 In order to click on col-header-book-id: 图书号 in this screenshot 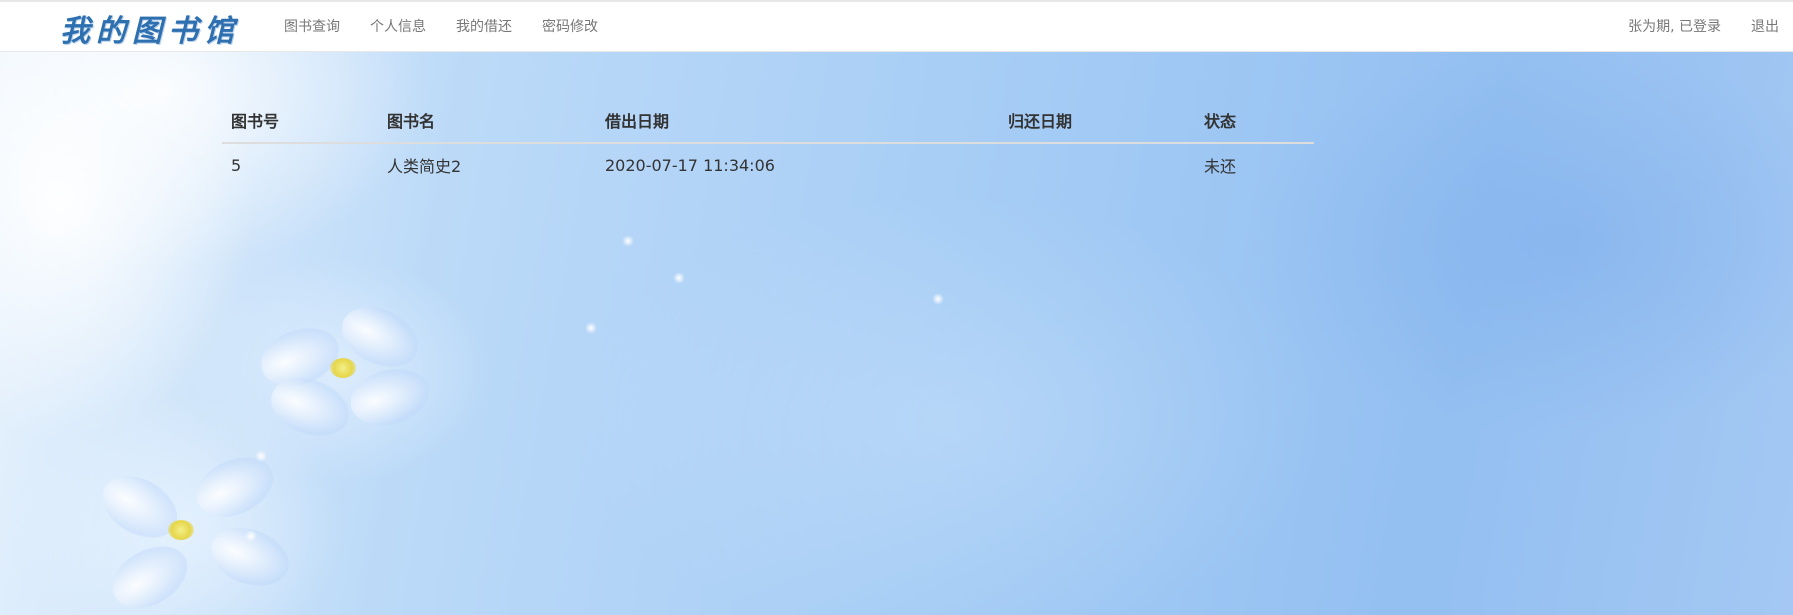, I will do `click(300, 122)`.